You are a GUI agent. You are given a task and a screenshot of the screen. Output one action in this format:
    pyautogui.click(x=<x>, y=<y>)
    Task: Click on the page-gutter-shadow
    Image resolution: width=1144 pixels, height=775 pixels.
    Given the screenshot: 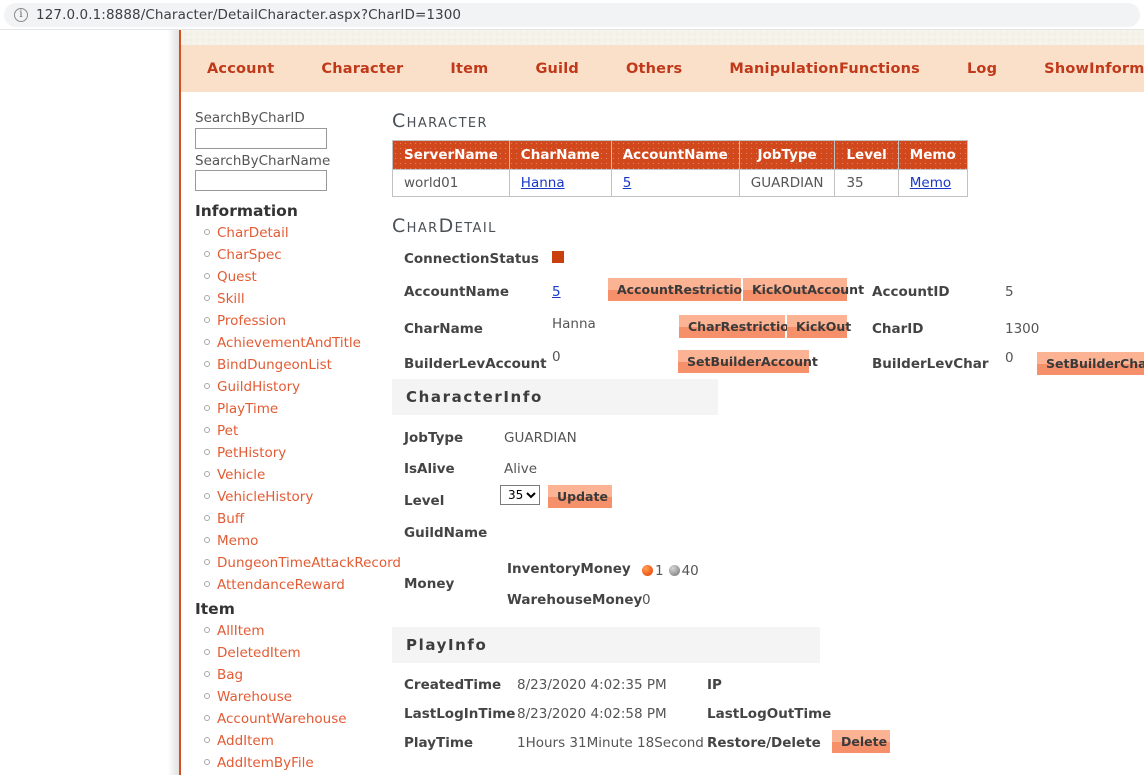 What is the action you would take?
    pyautogui.click(x=173, y=402)
    